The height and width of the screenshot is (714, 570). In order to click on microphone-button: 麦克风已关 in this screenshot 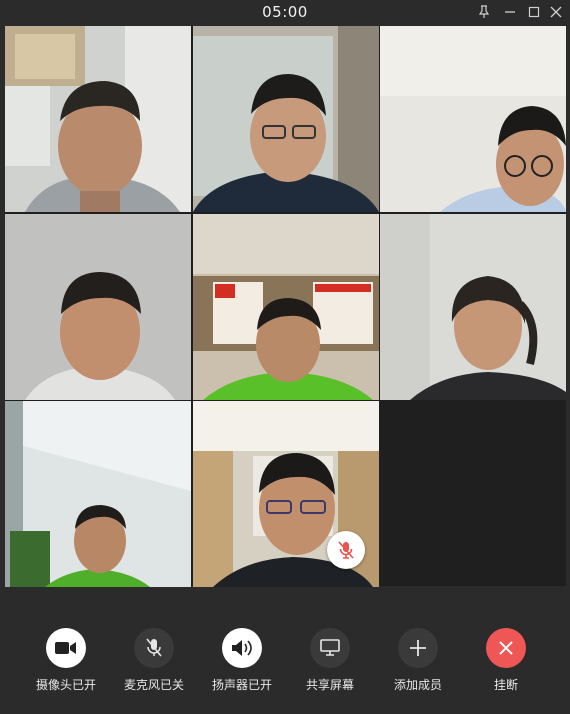, I will do `click(154, 660)`.